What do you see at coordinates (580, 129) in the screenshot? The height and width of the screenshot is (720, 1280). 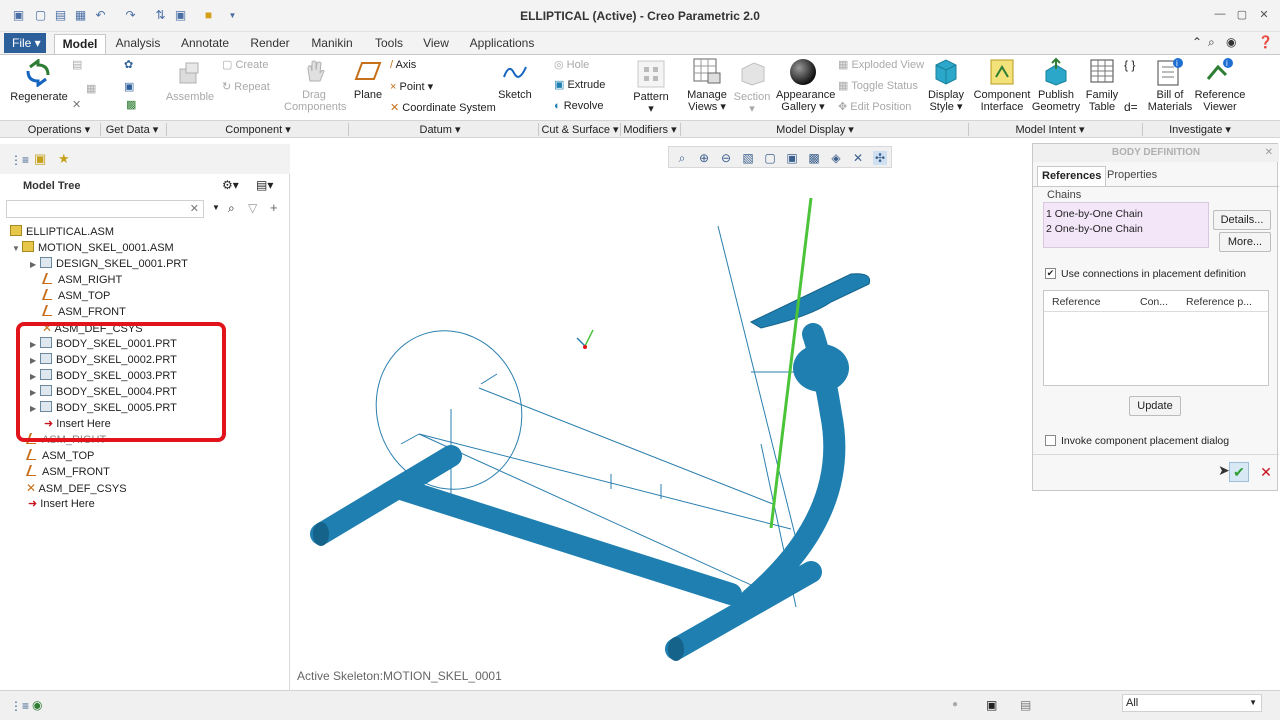 I see `group-cut-surface: Cut & Surface ▾` at bounding box center [580, 129].